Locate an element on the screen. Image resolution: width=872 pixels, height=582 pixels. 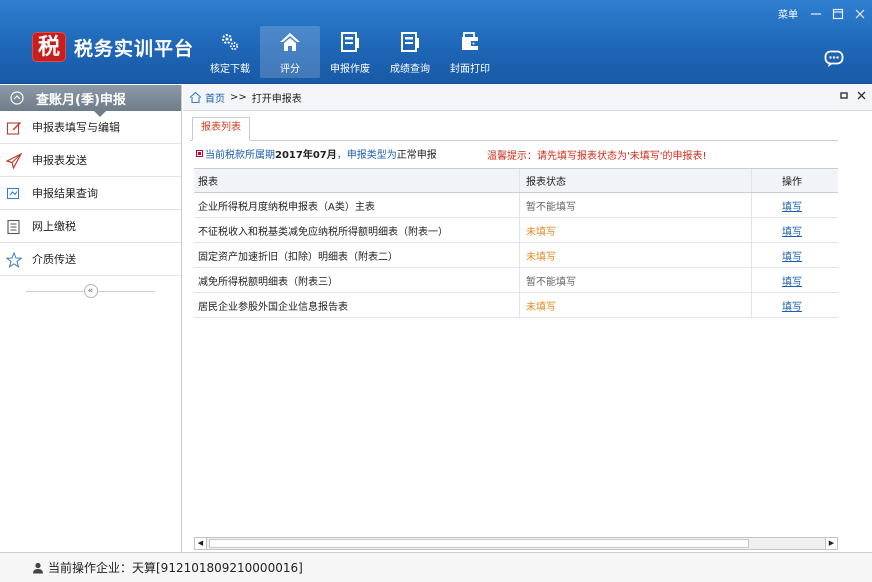
status-bar: 当前操作企业：天算[912101809210000016] is located at coordinates (436, 567).